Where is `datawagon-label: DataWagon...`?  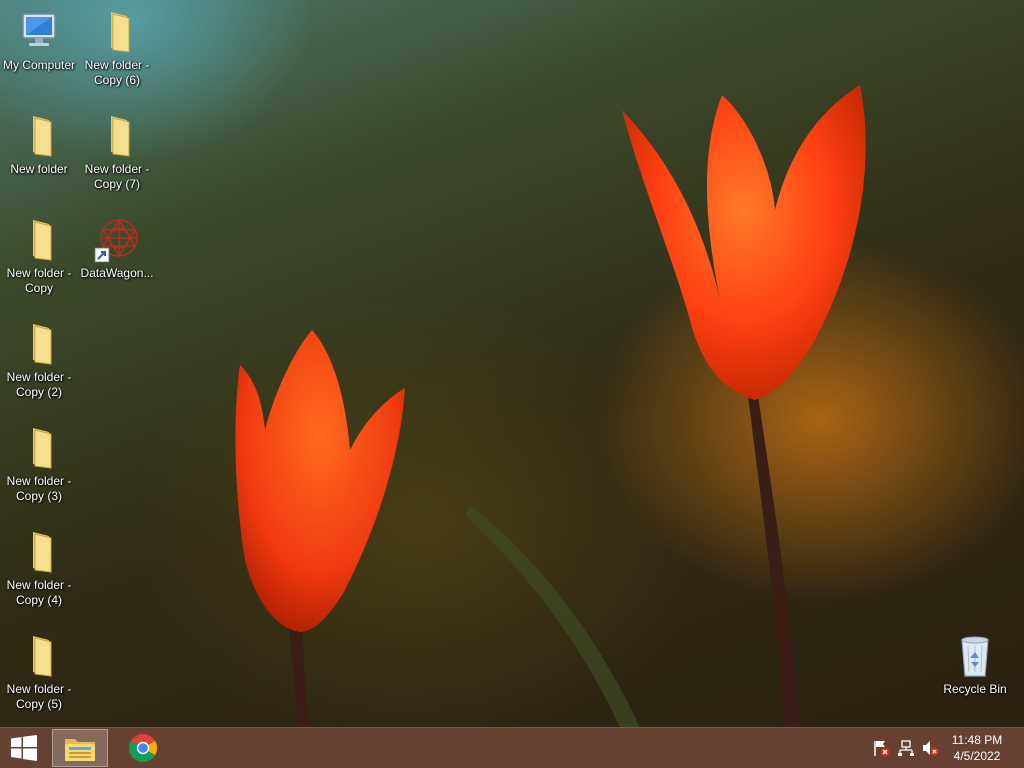 datawagon-label: DataWagon... is located at coordinates (117, 273).